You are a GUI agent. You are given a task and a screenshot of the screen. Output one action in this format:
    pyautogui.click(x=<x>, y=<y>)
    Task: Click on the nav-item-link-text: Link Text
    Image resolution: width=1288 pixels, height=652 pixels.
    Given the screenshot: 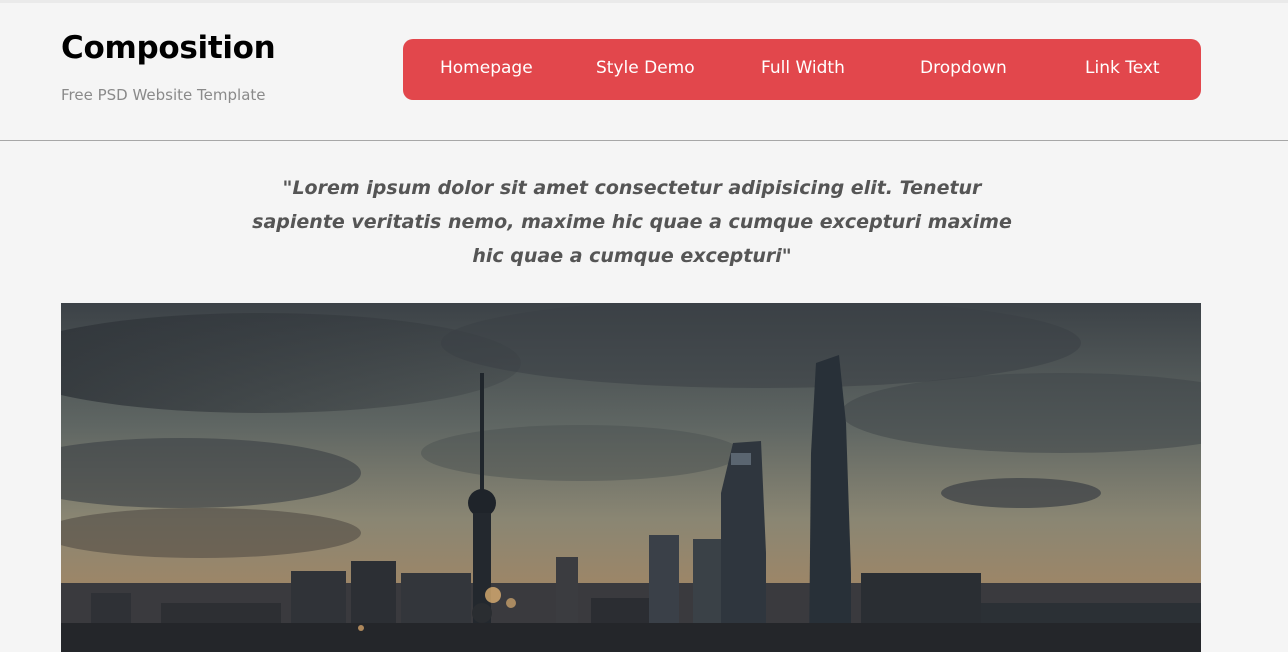 What is the action you would take?
    pyautogui.click(x=1122, y=68)
    